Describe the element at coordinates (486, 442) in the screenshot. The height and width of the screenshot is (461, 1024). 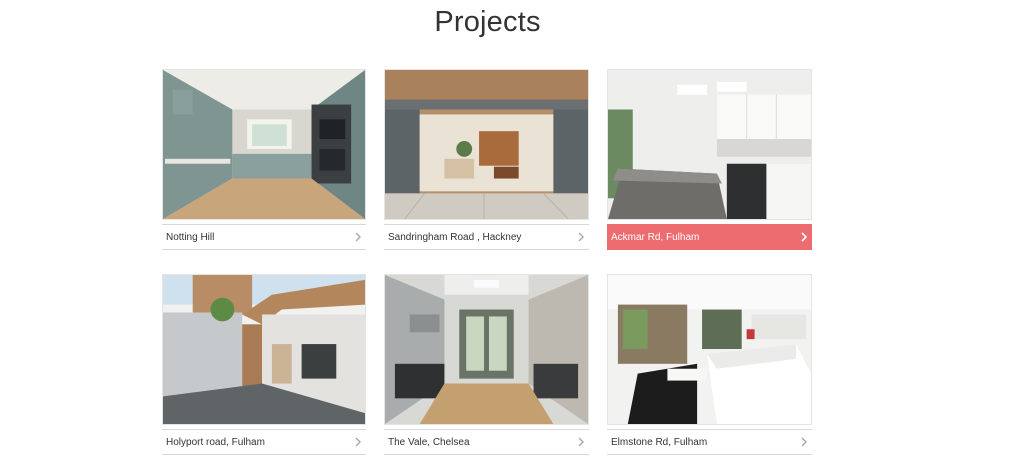
I see `project-caption: The Vale, Chelsea` at that location.